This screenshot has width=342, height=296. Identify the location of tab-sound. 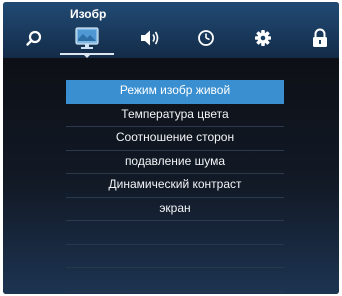
(151, 39).